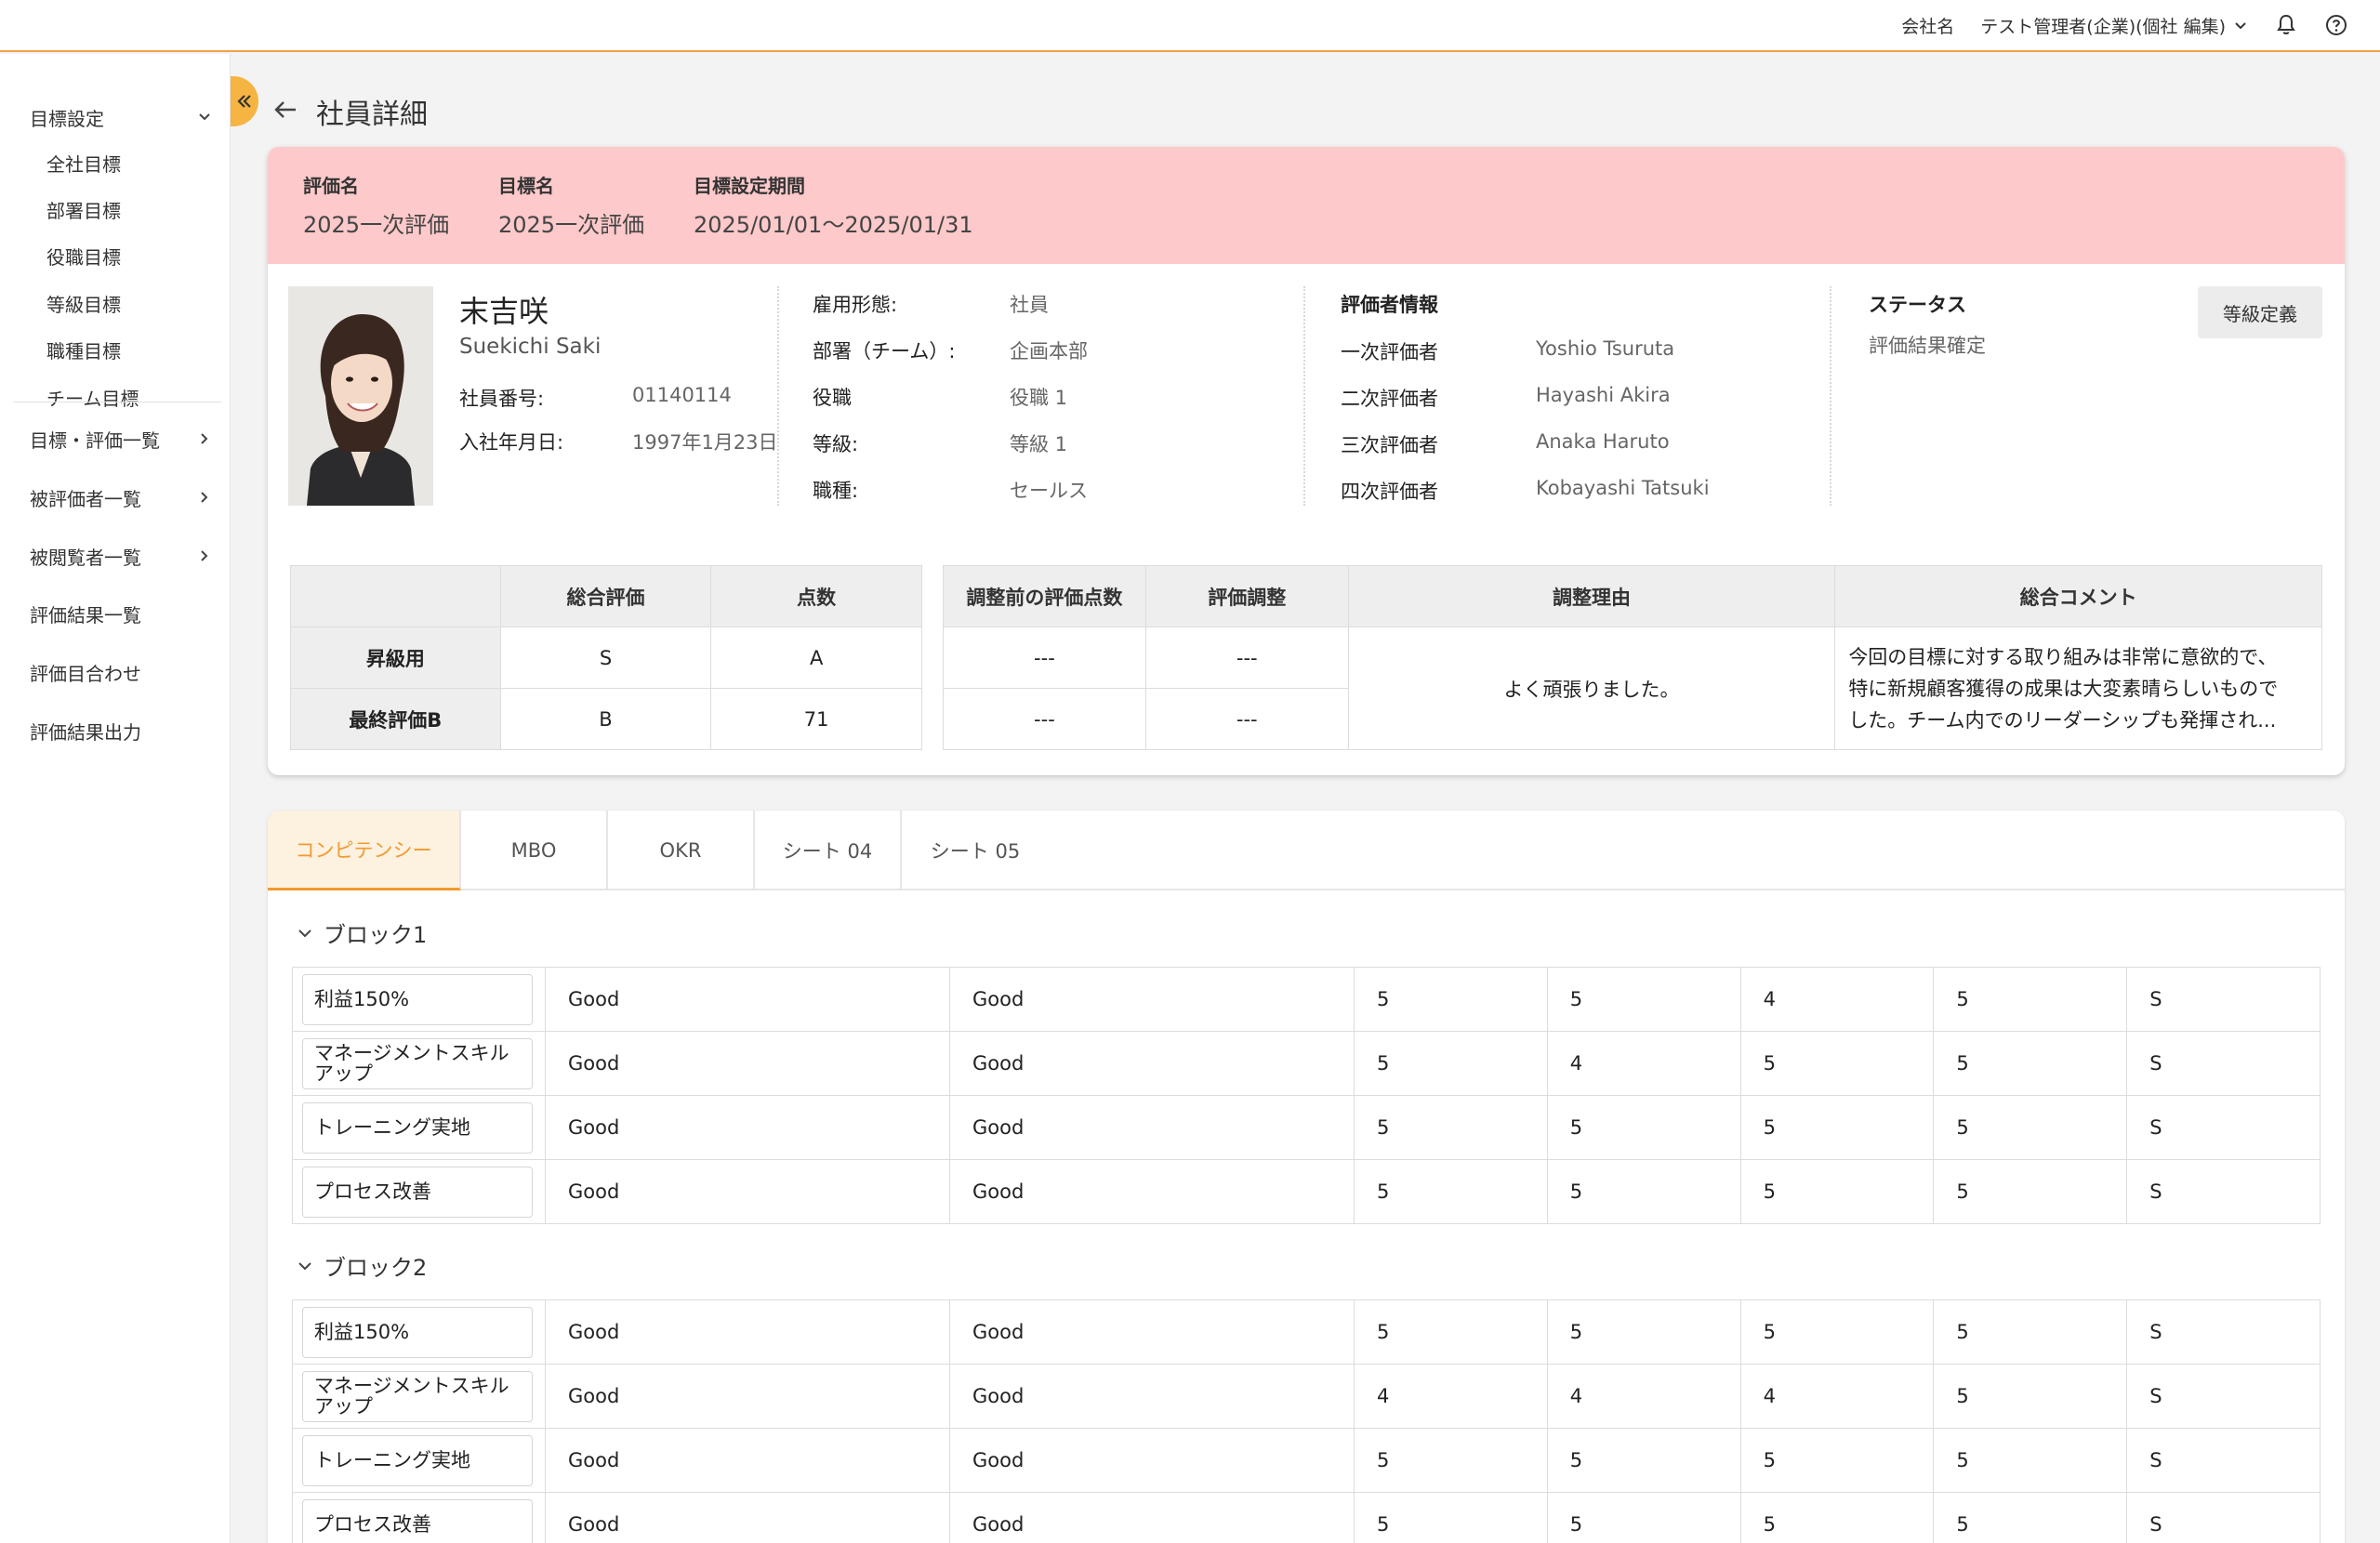 This screenshot has height=1543, width=2380. Describe the element at coordinates (372, 115) in the screenshot. I see `page-title: 社員詳細` at that location.